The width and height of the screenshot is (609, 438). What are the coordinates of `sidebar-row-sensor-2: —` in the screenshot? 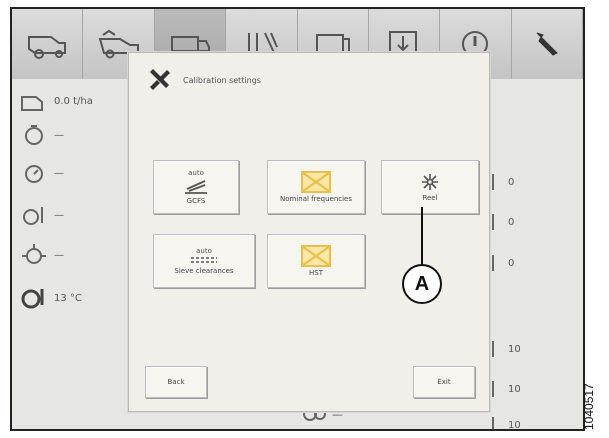 It's located at (42, 173).